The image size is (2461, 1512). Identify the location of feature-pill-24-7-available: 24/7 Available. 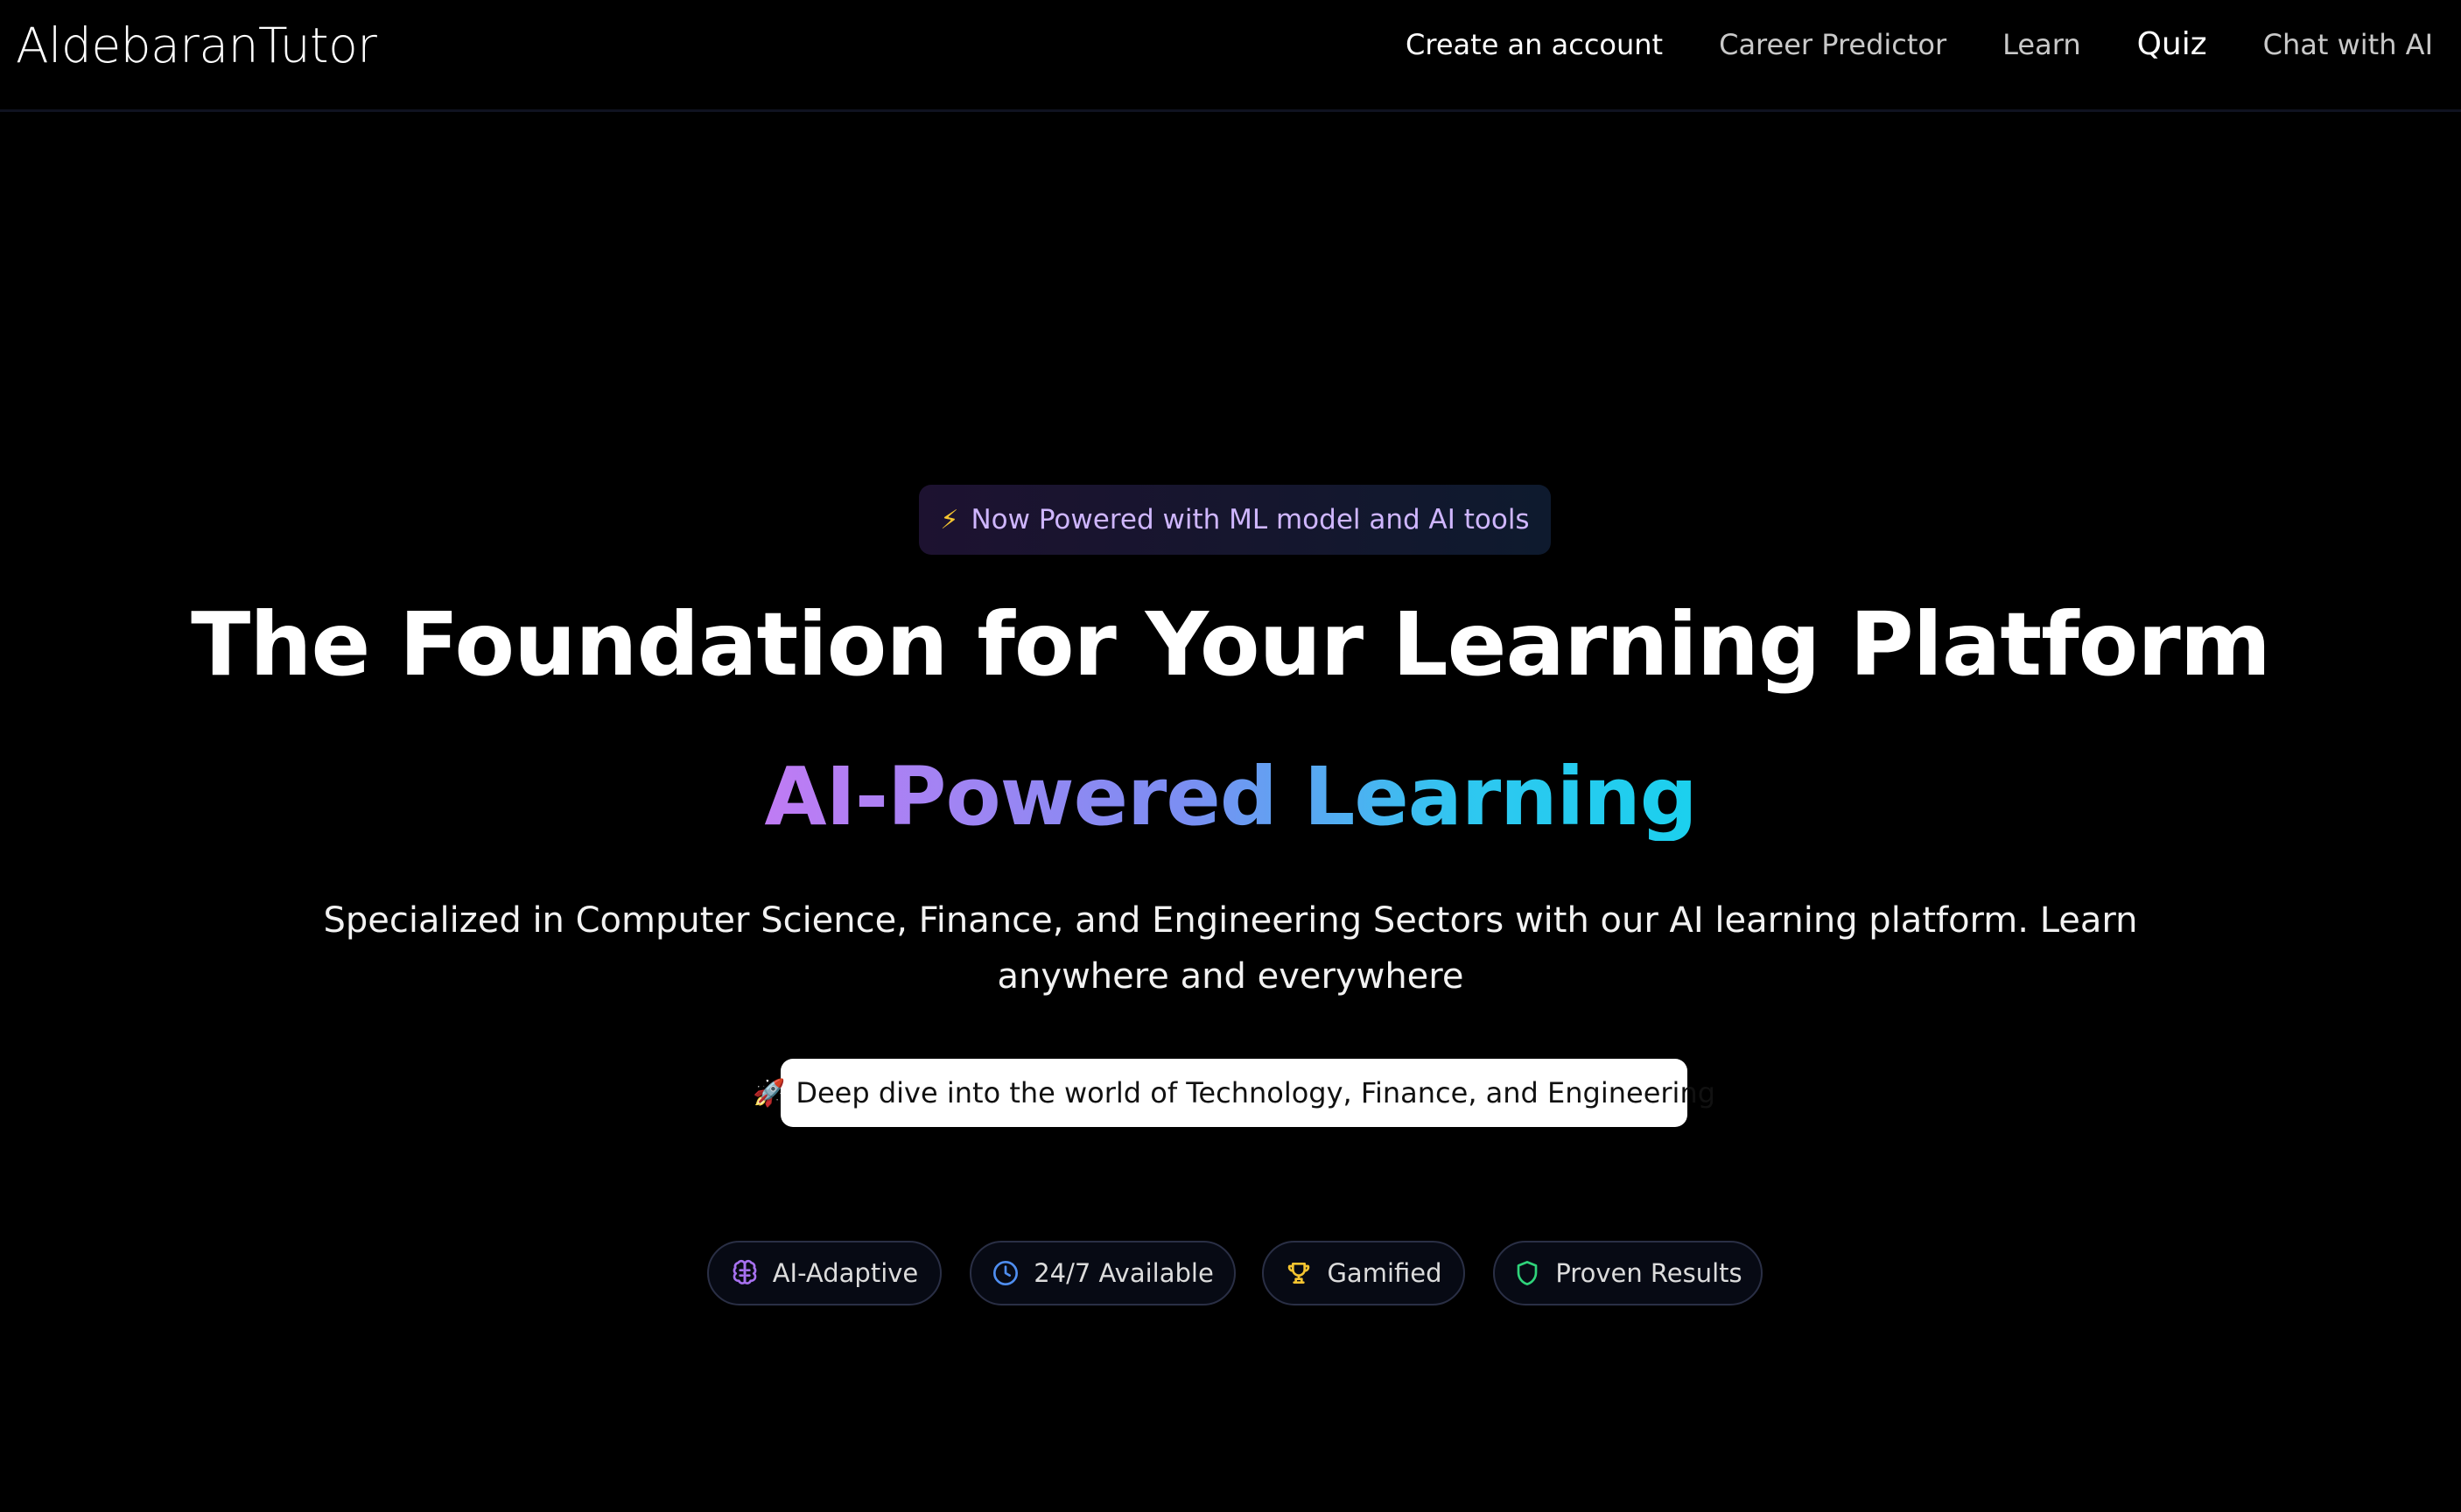
(1103, 1273).